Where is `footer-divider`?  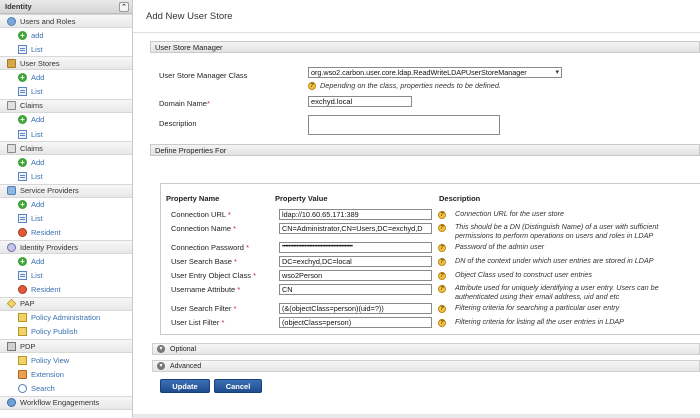 footer-divider is located at coordinates (416, 416).